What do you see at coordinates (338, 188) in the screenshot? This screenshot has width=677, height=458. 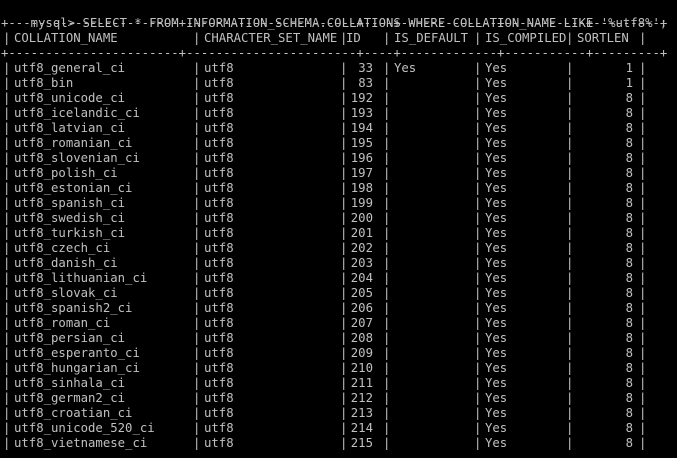 I see `table-row: | | | | | | | utf8_estonian_ci utf8 198 Yes 8` at bounding box center [338, 188].